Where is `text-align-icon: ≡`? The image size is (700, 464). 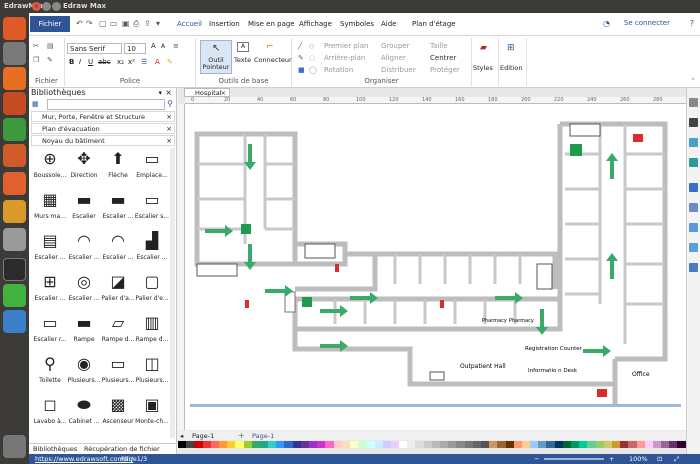
text-align-icon: ≡ is located at coordinates (176, 46).